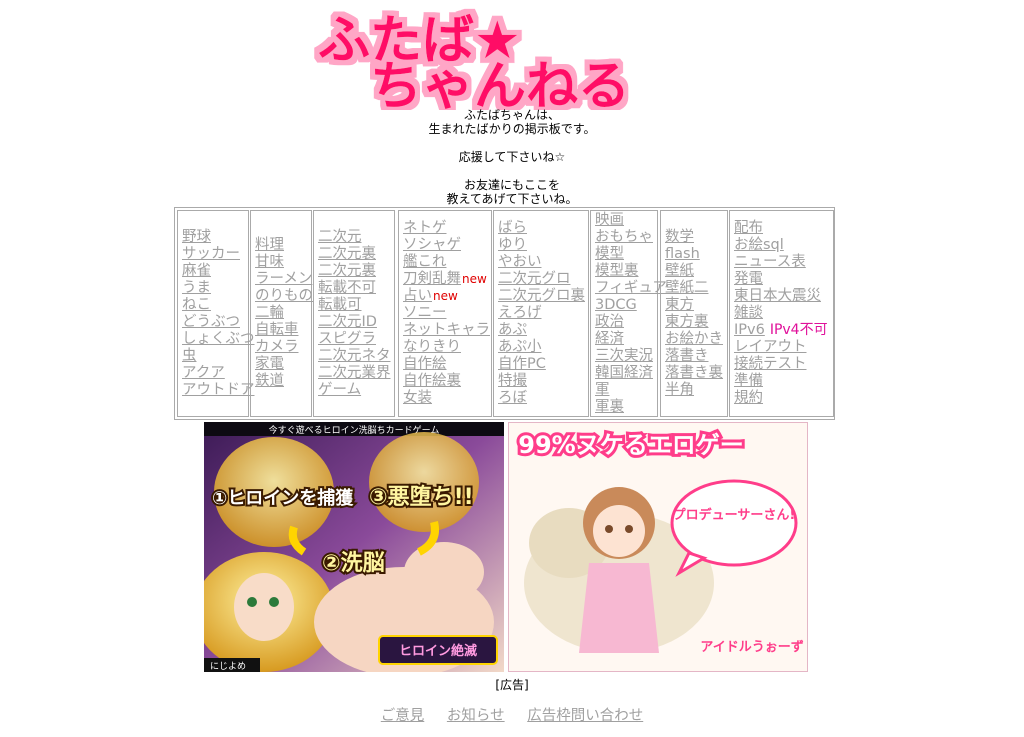 Image resolution: width=1024 pixels, height=737 pixels. I want to click on category-column: 野球 サッカー 麻雀 うま ねこ どうぶつ しょくぶつ虫アクア アウトドア, so click(216, 313).